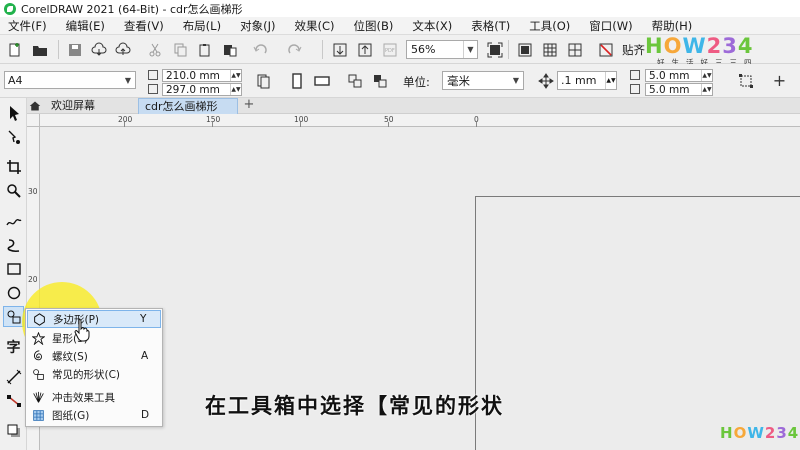 The image size is (800, 450). Describe the element at coordinates (321, 80) in the screenshot. I see `landscape-button` at that location.